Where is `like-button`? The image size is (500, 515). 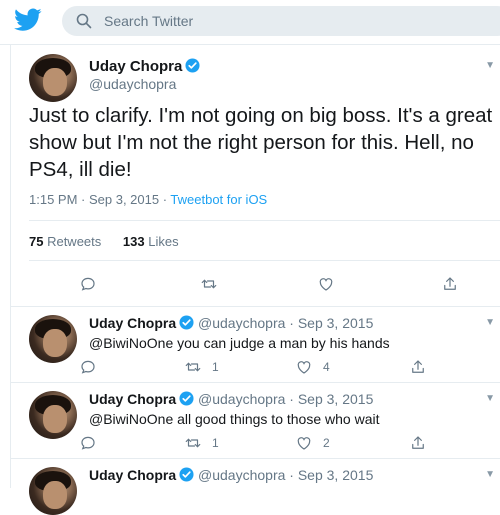 like-button is located at coordinates (326, 284).